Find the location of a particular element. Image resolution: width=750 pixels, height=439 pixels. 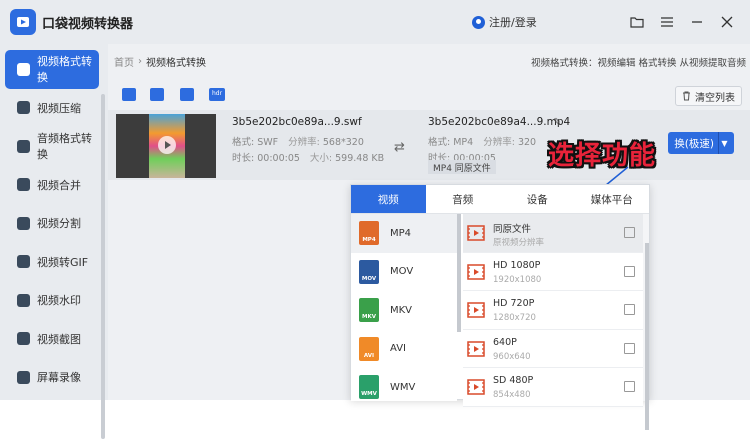

play-icon is located at coordinates (167, 145).